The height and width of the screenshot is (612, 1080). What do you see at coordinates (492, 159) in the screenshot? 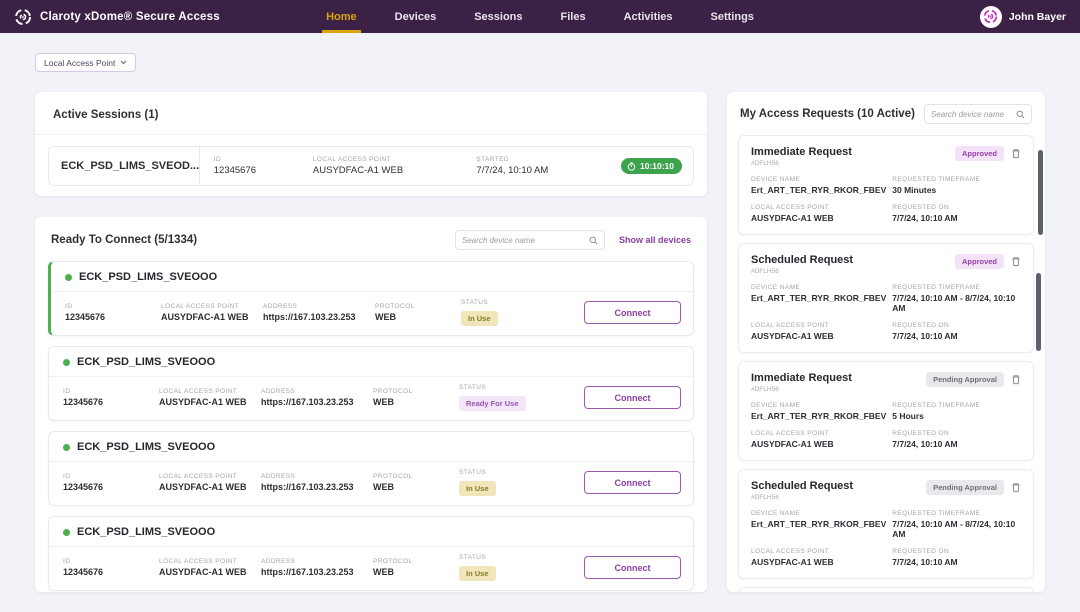
I see `started-label: STARTED` at bounding box center [492, 159].